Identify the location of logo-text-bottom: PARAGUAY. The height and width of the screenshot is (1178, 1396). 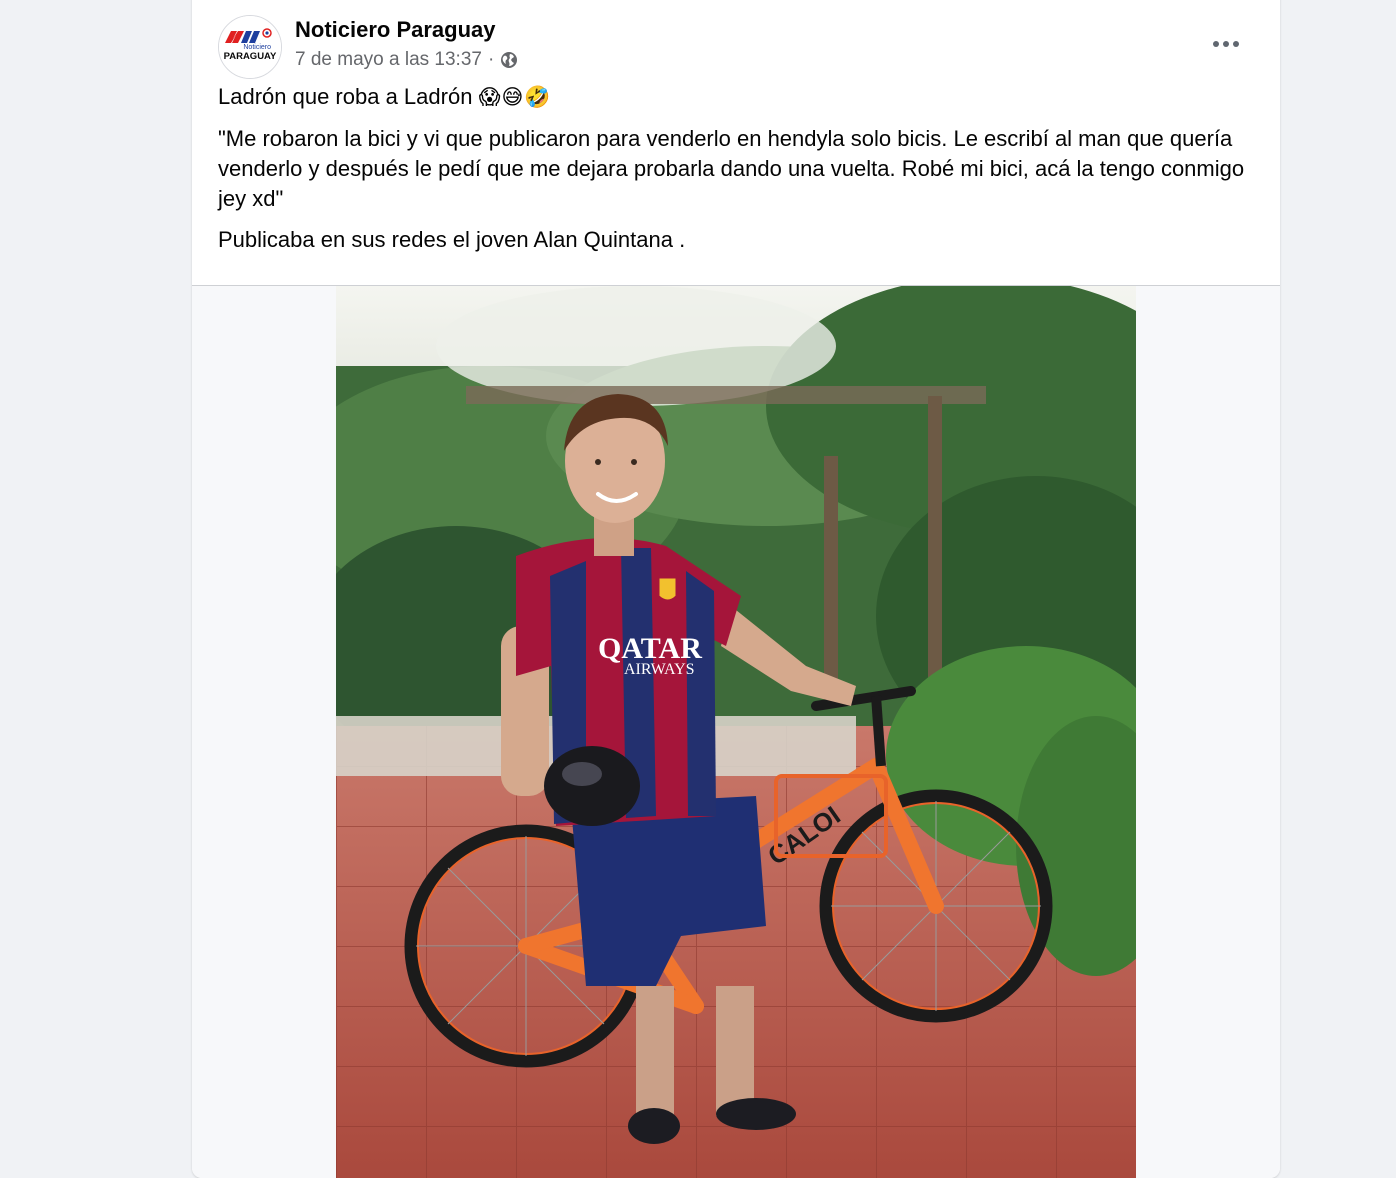
(250, 56).